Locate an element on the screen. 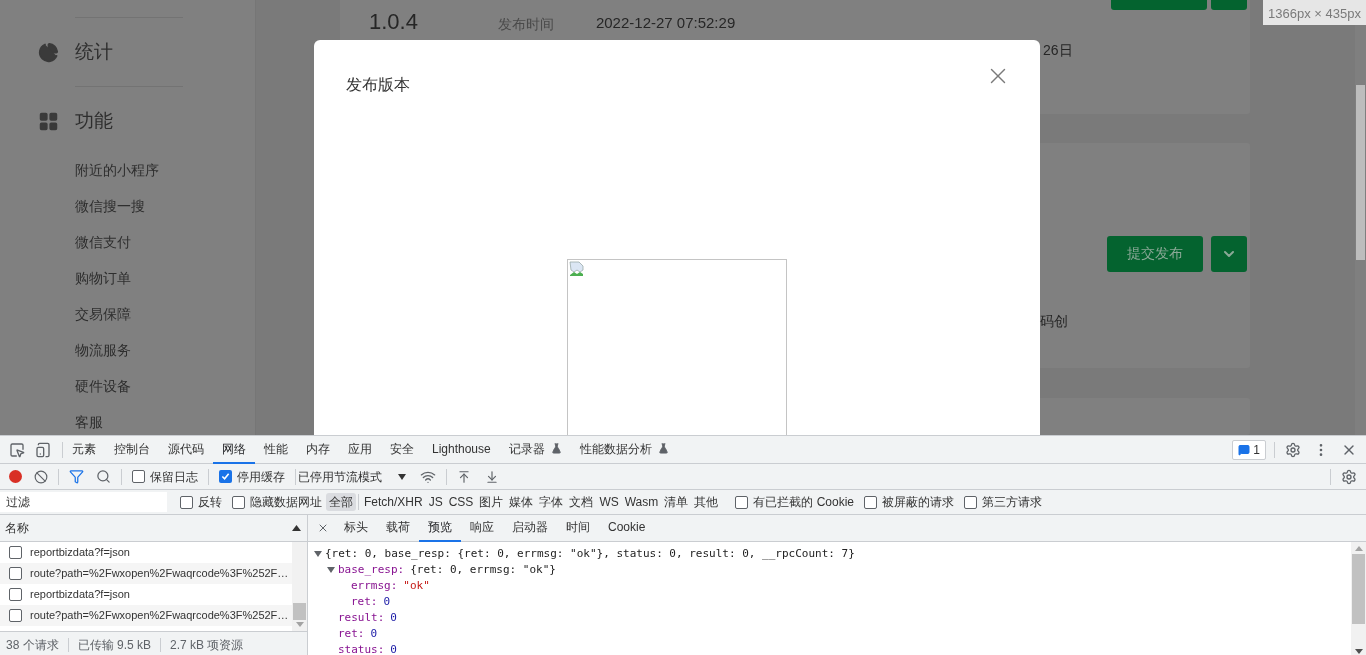 The image size is (1366, 655). resource-type-filter: Wasm is located at coordinates (641, 502).